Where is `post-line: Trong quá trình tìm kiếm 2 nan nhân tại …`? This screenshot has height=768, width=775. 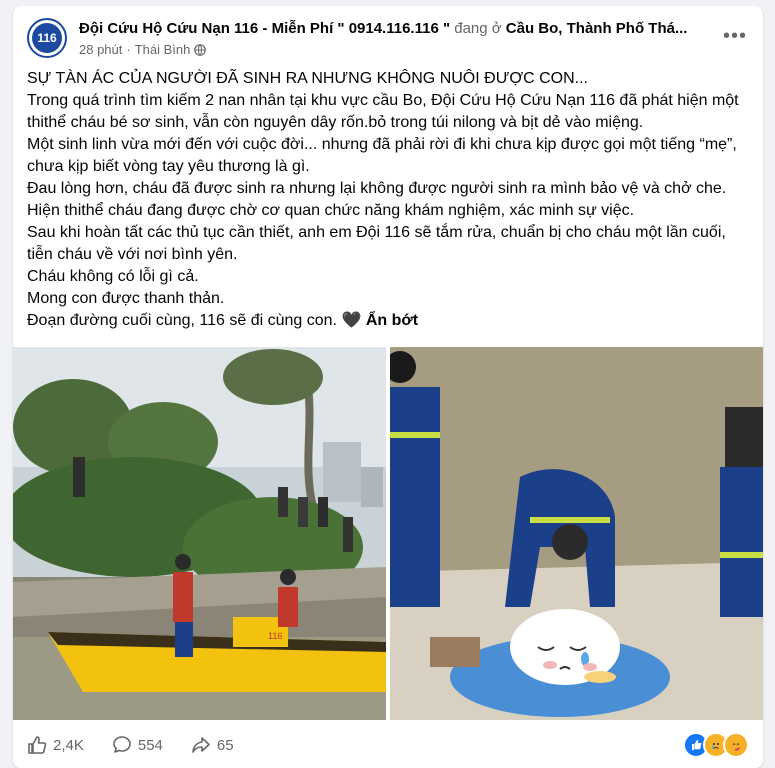 post-line: Trong quá trình tìm kiếm 2 nan nhân tại … is located at coordinates (383, 111).